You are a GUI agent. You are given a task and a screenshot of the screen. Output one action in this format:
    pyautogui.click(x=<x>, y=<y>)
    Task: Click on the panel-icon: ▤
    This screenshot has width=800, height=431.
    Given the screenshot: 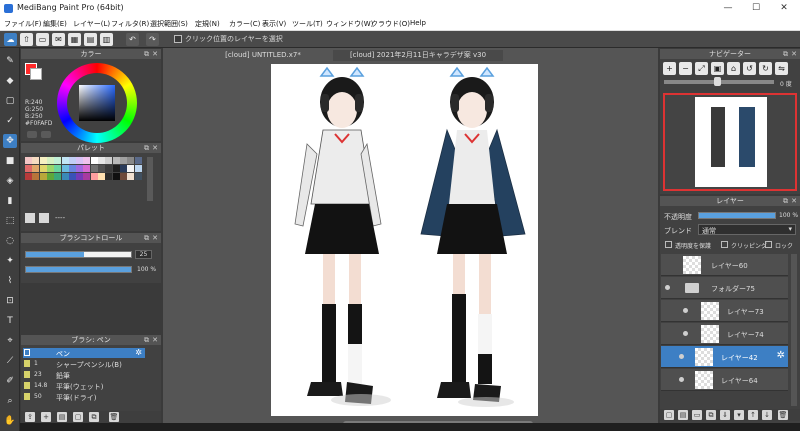 What is the action you would take?
    pyautogui.click(x=90, y=39)
    